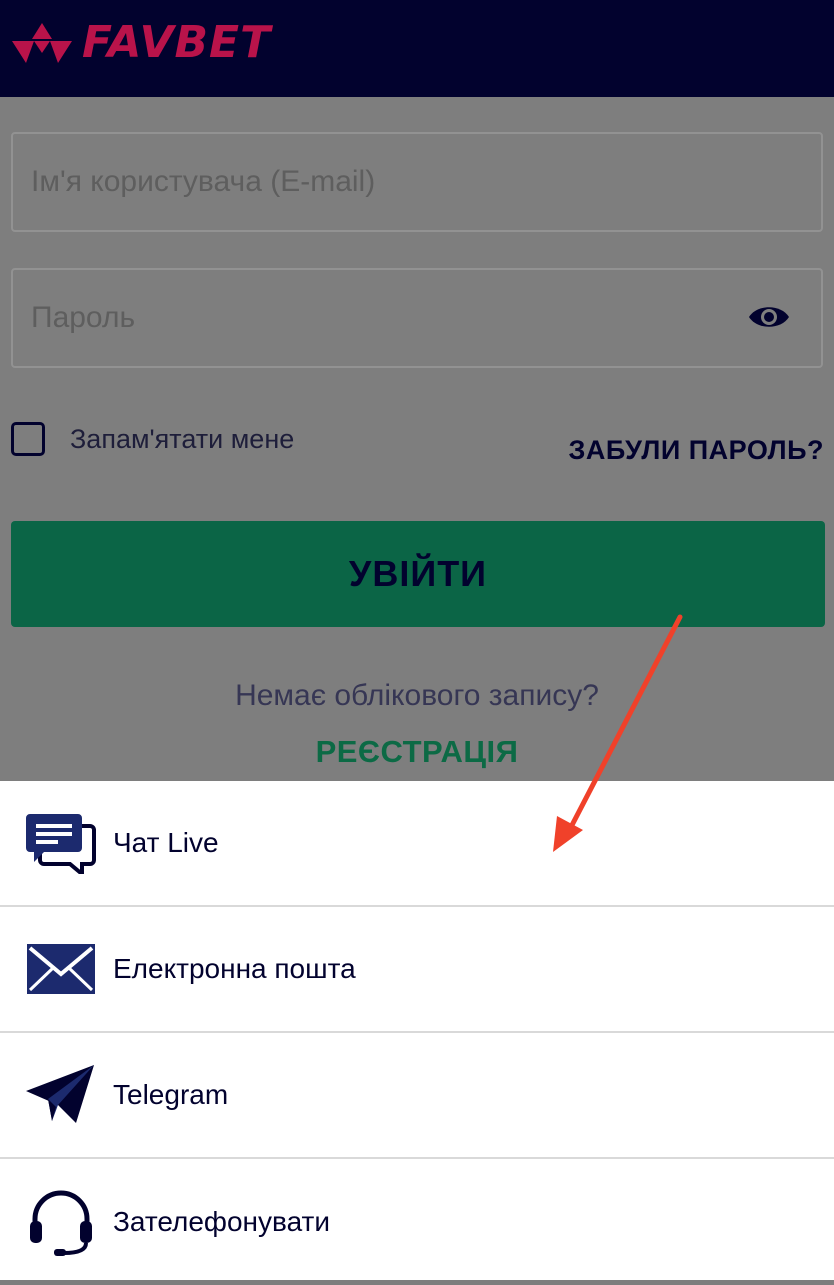  What do you see at coordinates (417, 48) in the screenshot?
I see `app-header: FAVBET` at bounding box center [417, 48].